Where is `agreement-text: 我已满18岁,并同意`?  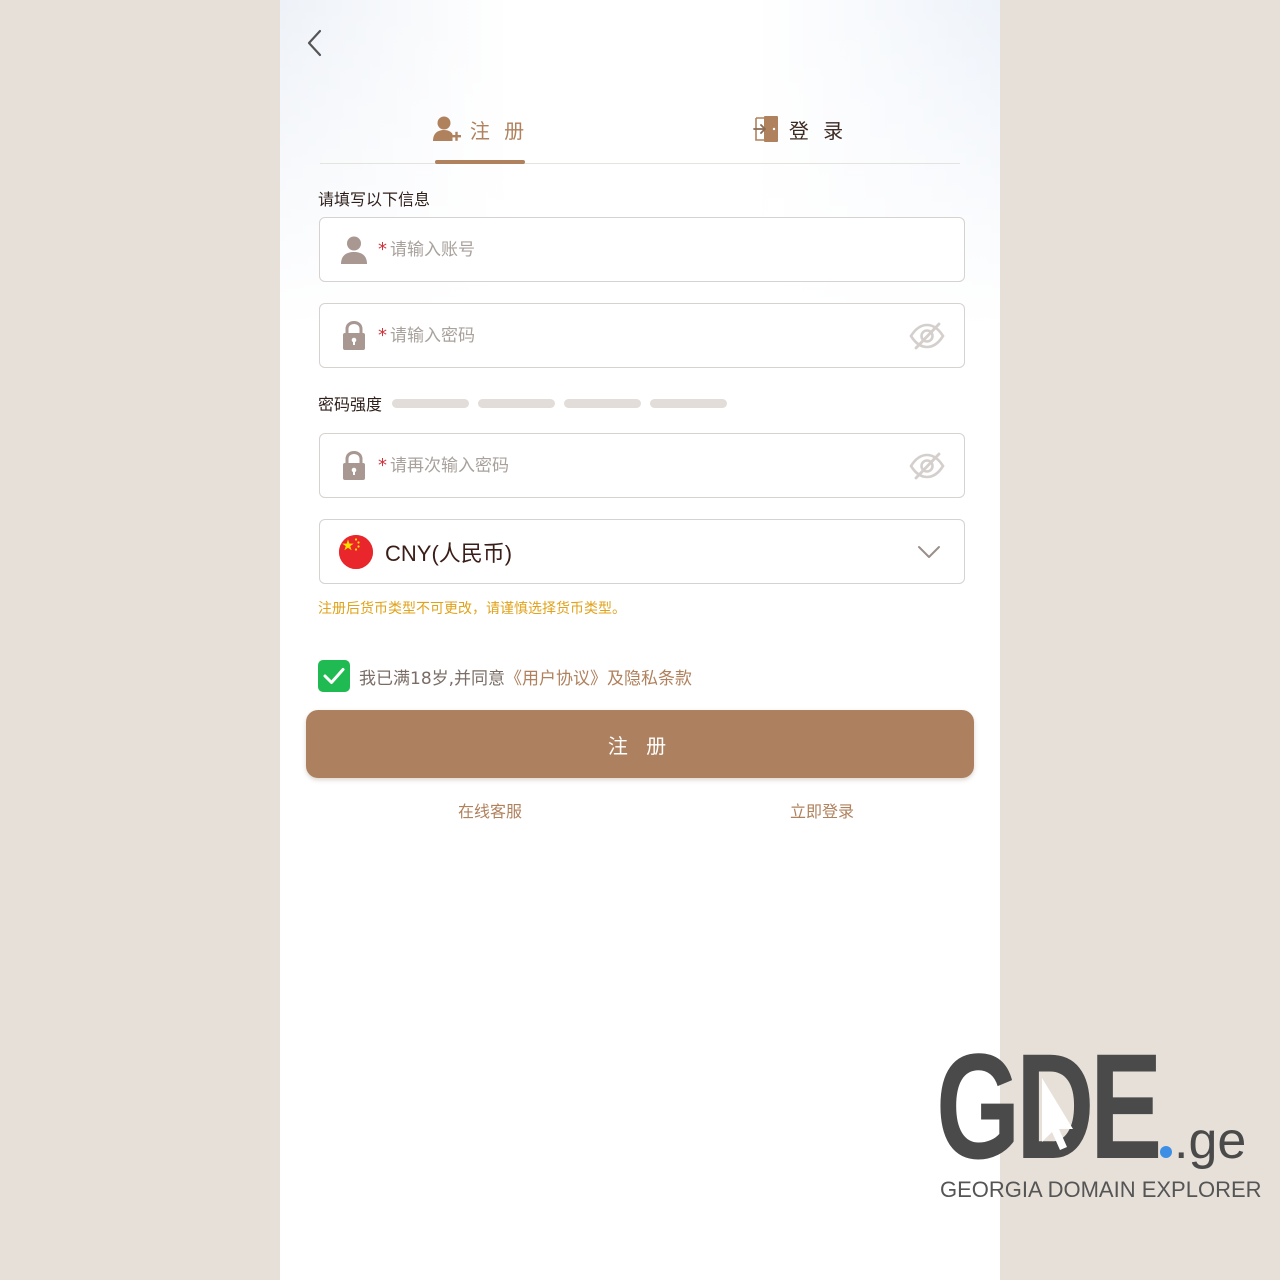 agreement-text: 我已满18岁,并同意 is located at coordinates (432, 678).